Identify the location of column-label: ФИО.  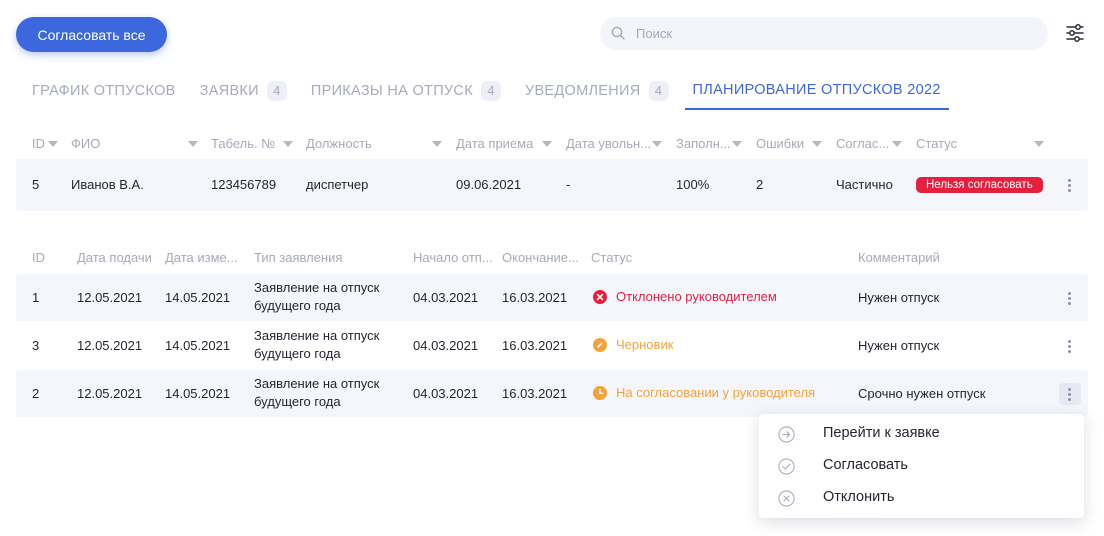
(86, 143).